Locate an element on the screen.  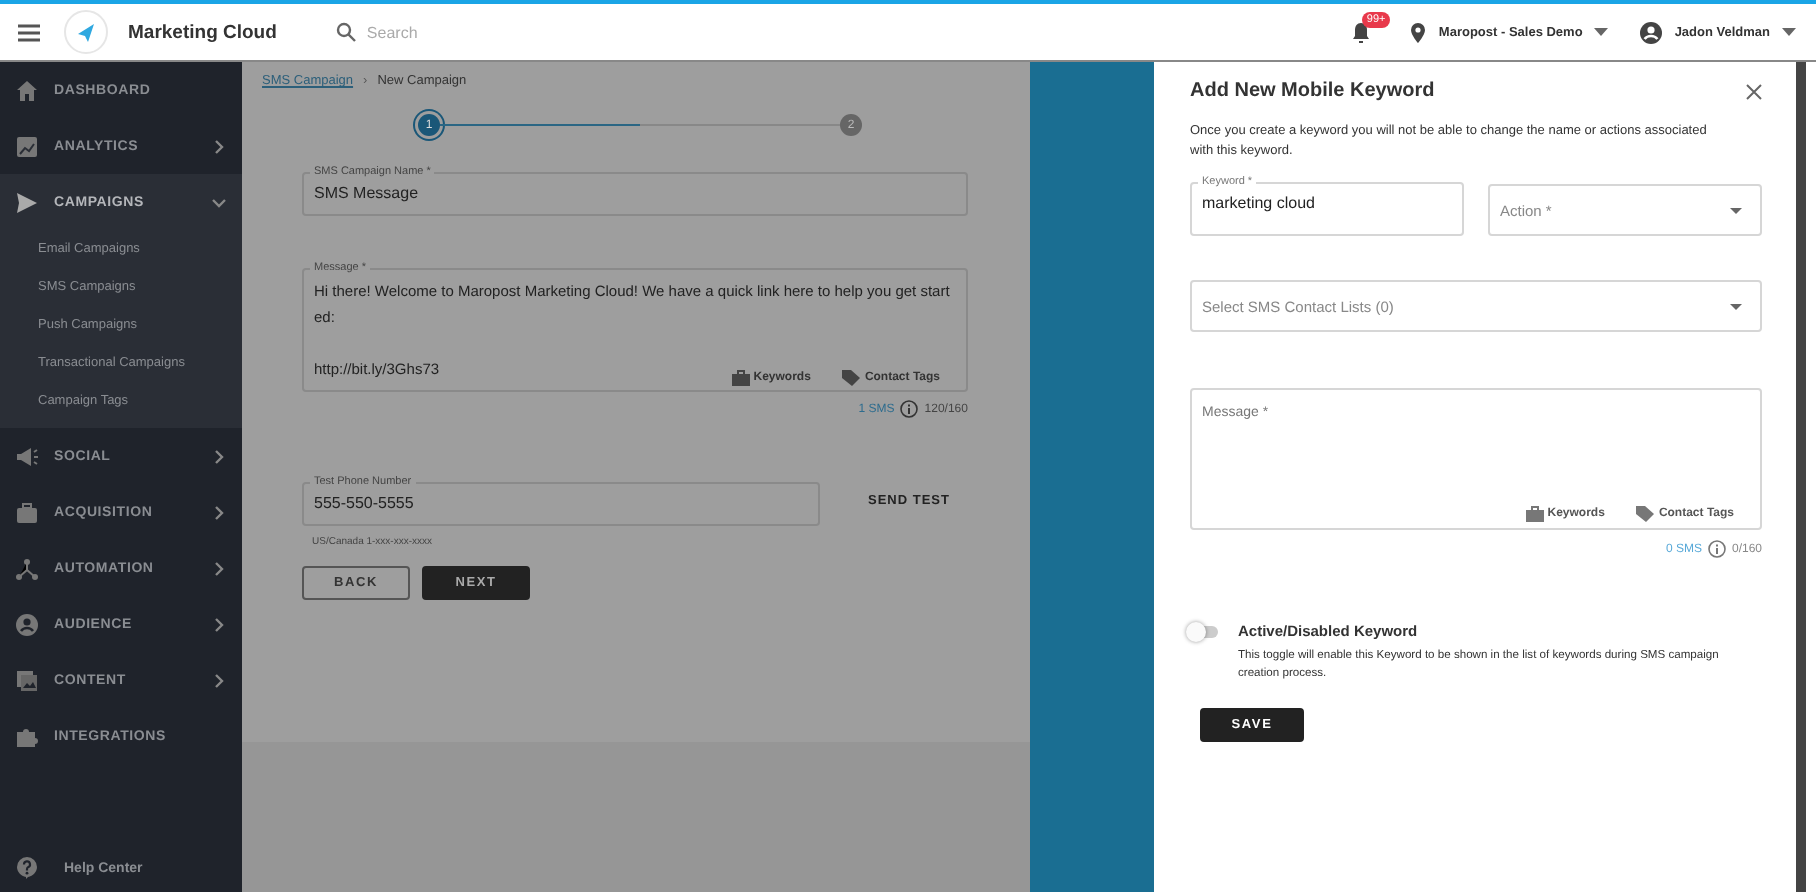
send-icon is located at coordinates (27, 202).